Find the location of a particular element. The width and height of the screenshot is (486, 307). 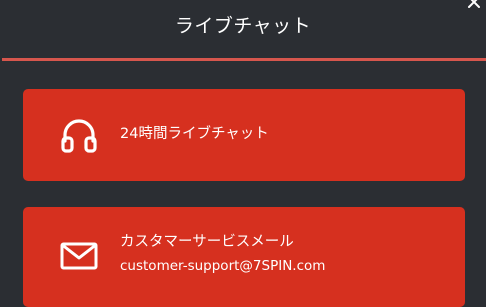

headphones-icon is located at coordinates (79, 136).